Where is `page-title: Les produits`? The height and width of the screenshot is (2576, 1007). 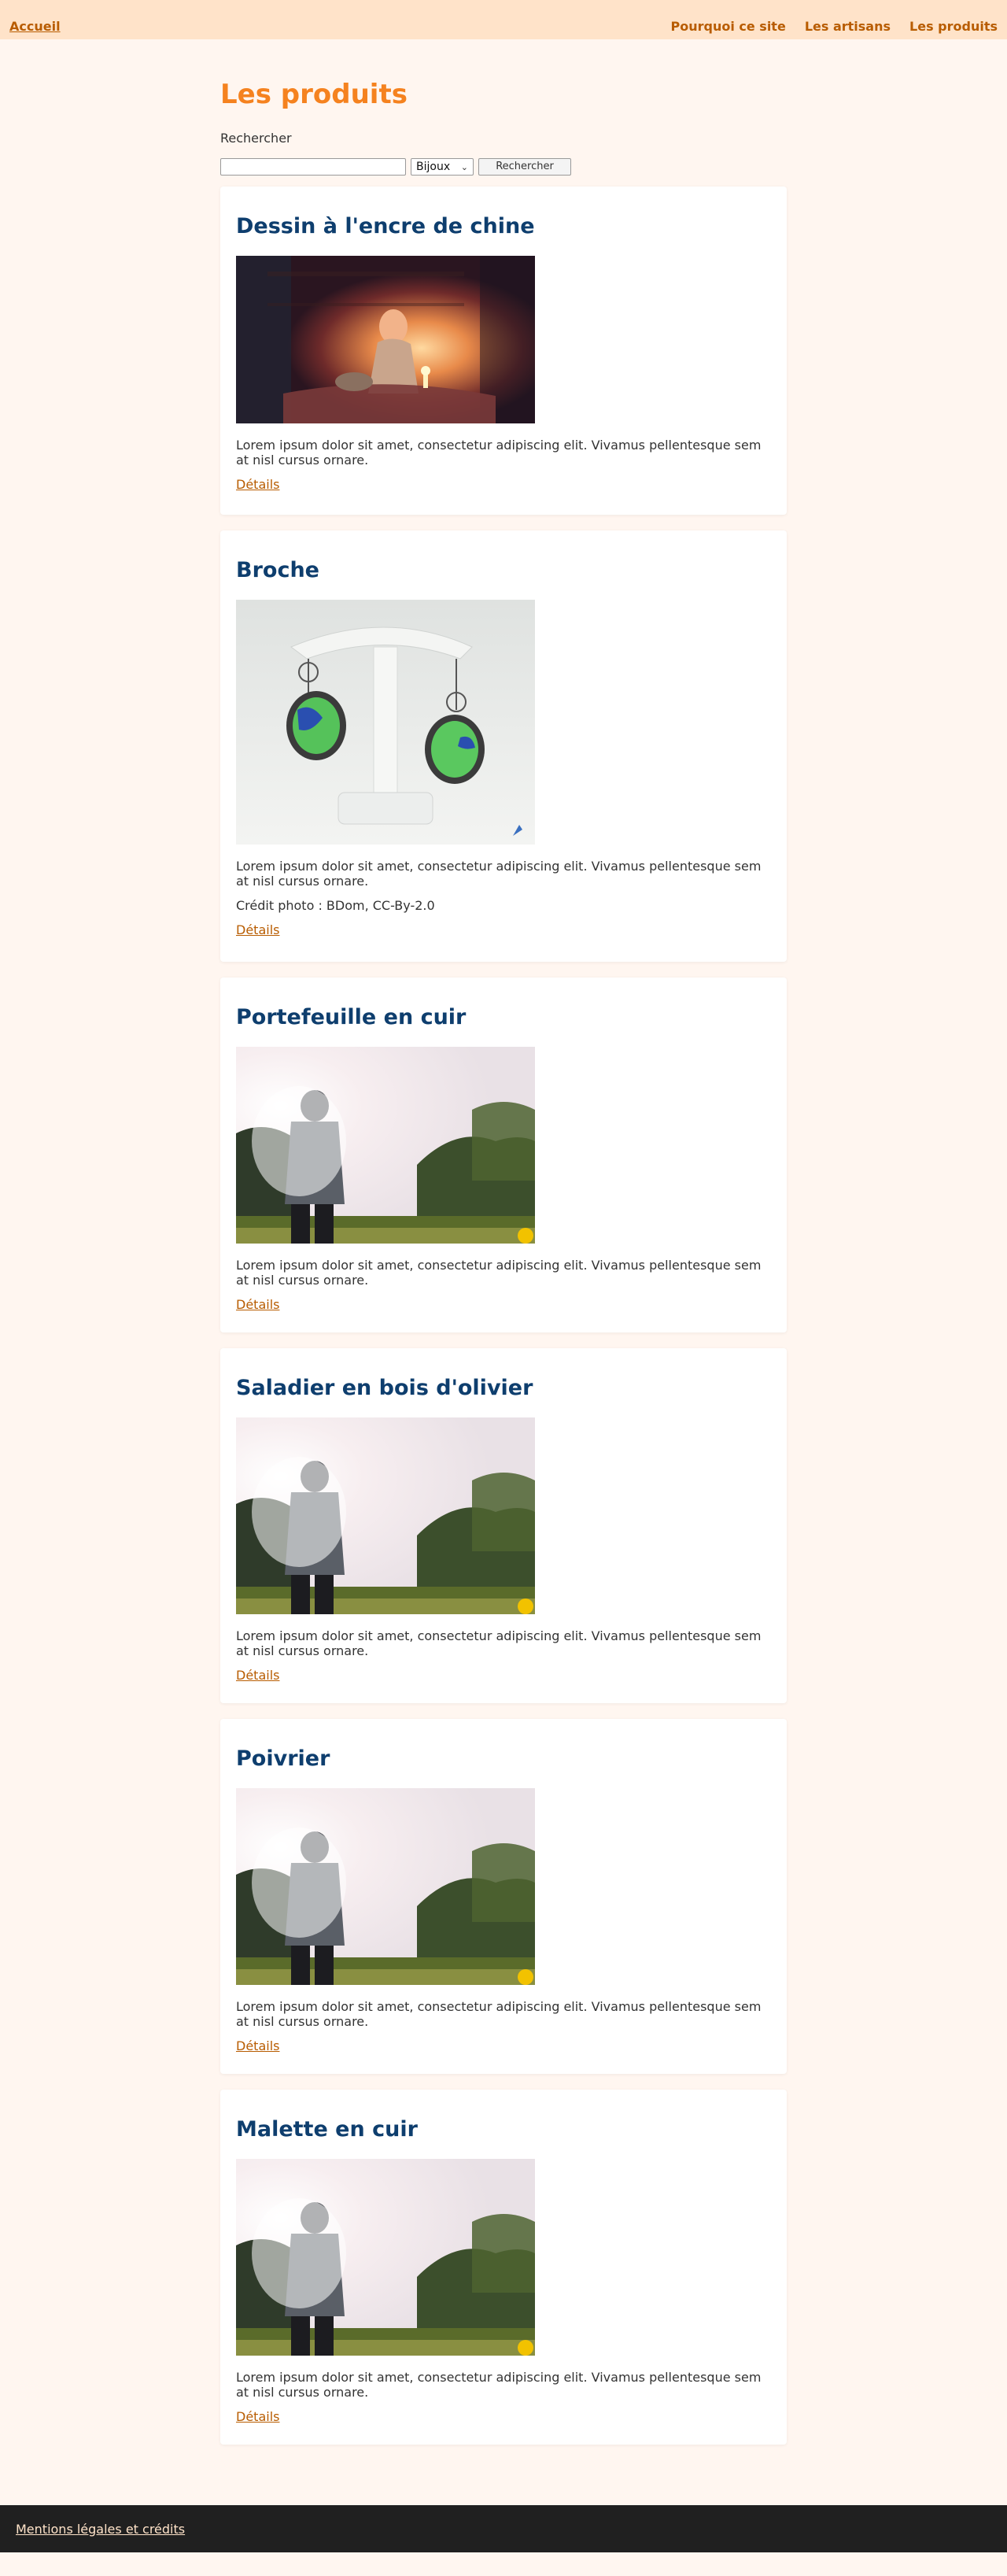 page-title: Les produits is located at coordinates (314, 94).